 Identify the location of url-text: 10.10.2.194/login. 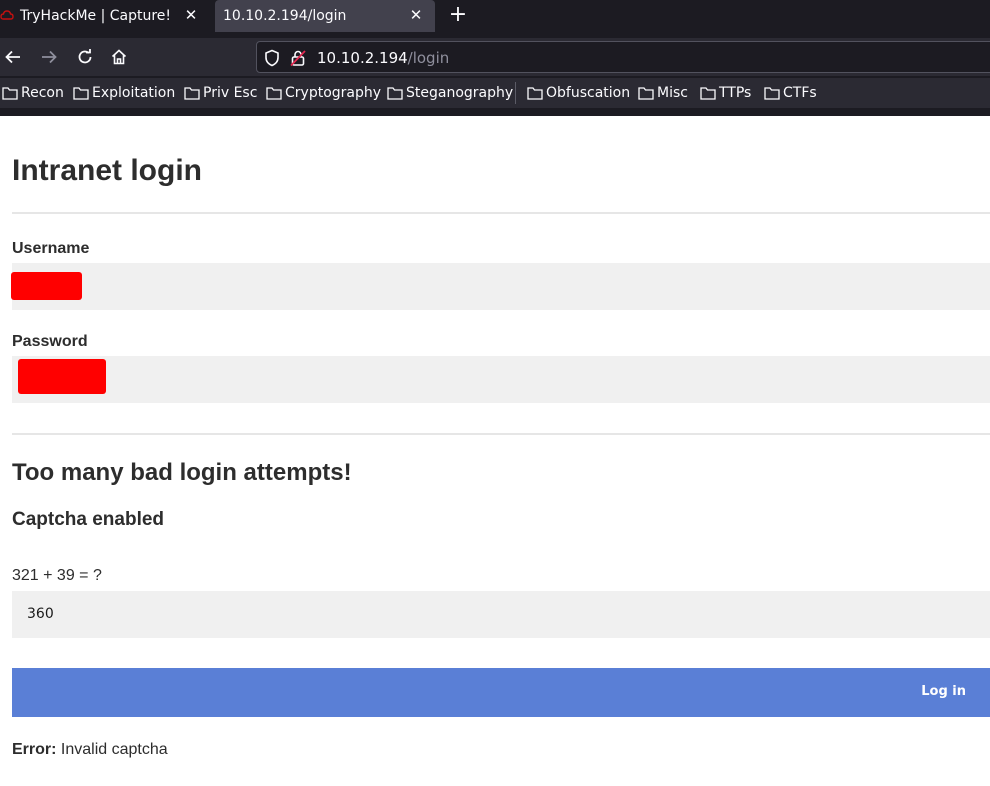
(383, 58).